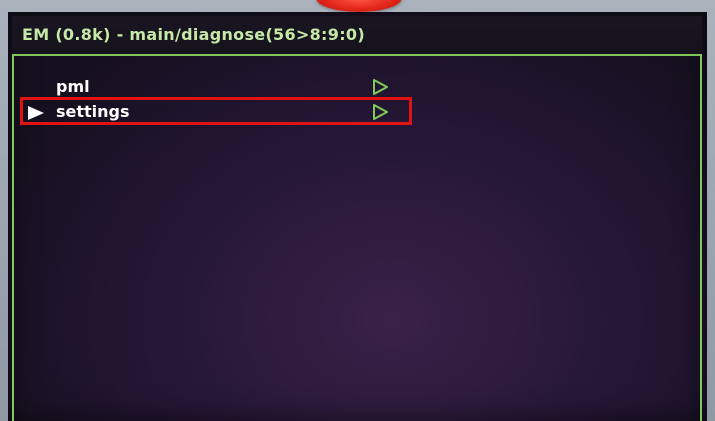 This screenshot has width=715, height=421. I want to click on red-indicator-icon, so click(359, 6).